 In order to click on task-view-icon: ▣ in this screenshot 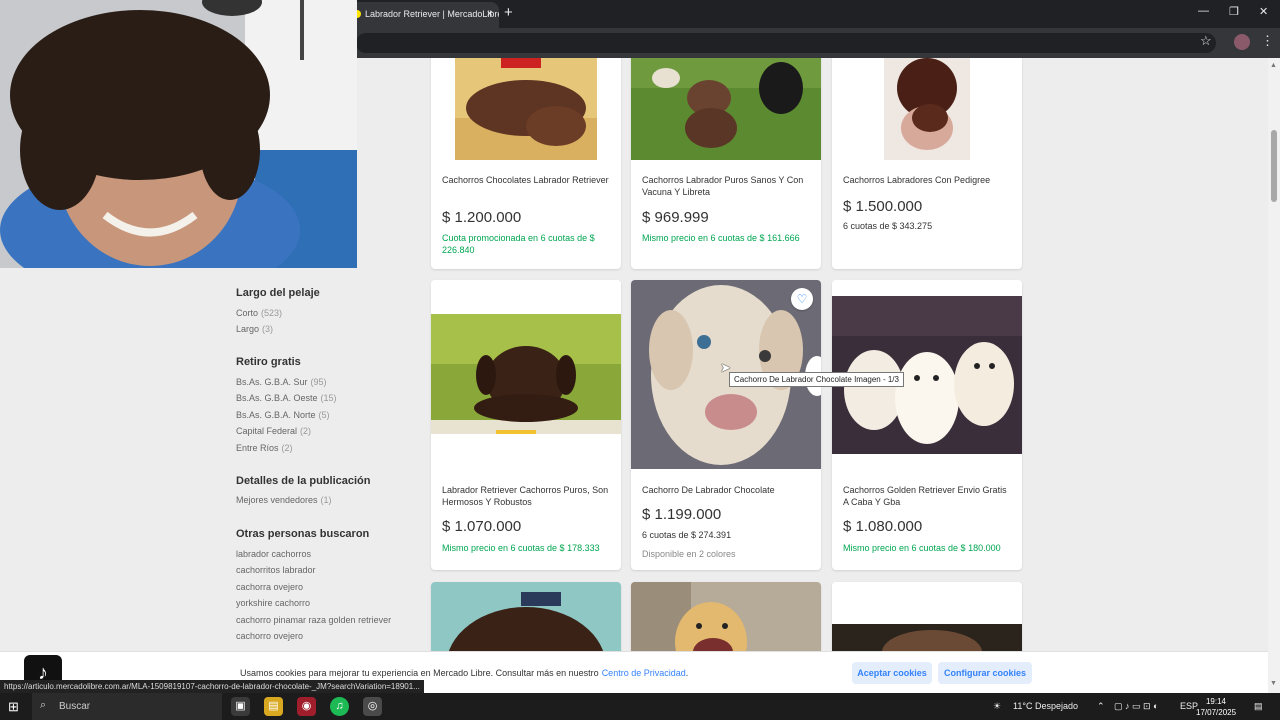, I will do `click(240, 706)`.